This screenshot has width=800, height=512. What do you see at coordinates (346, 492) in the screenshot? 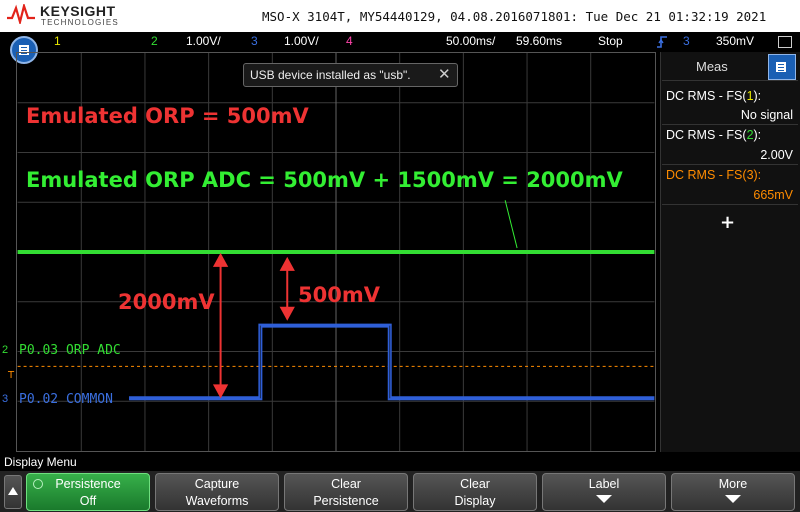
I see `clear-persistence-softkey: Clear Persistence` at bounding box center [346, 492].